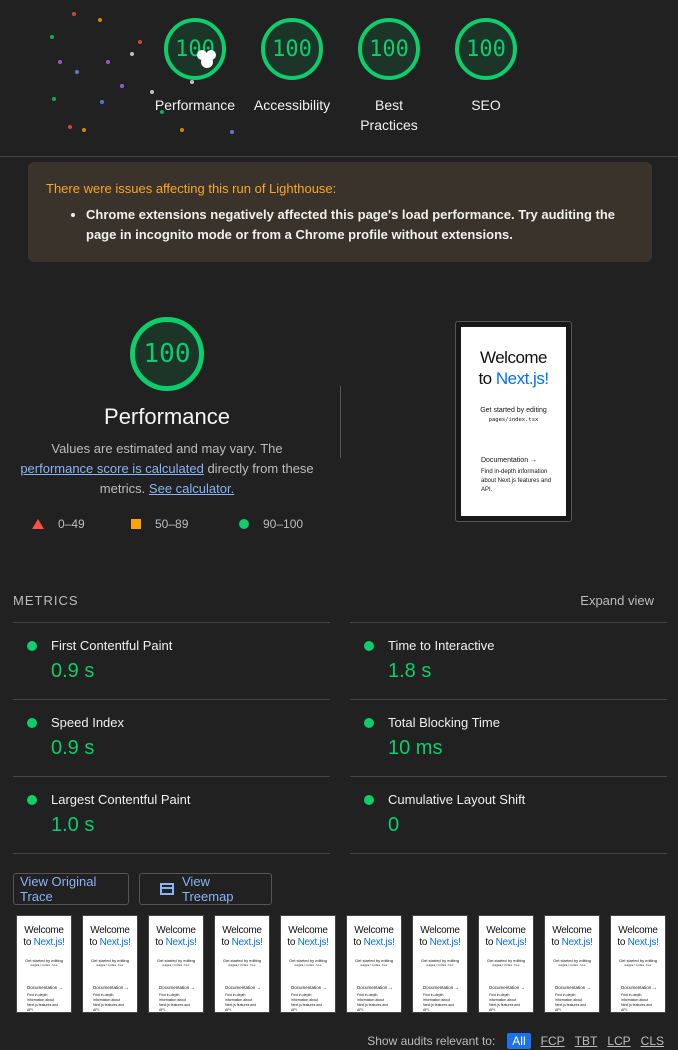  What do you see at coordinates (586, 1041) in the screenshot?
I see `filter-tbt: TBT` at bounding box center [586, 1041].